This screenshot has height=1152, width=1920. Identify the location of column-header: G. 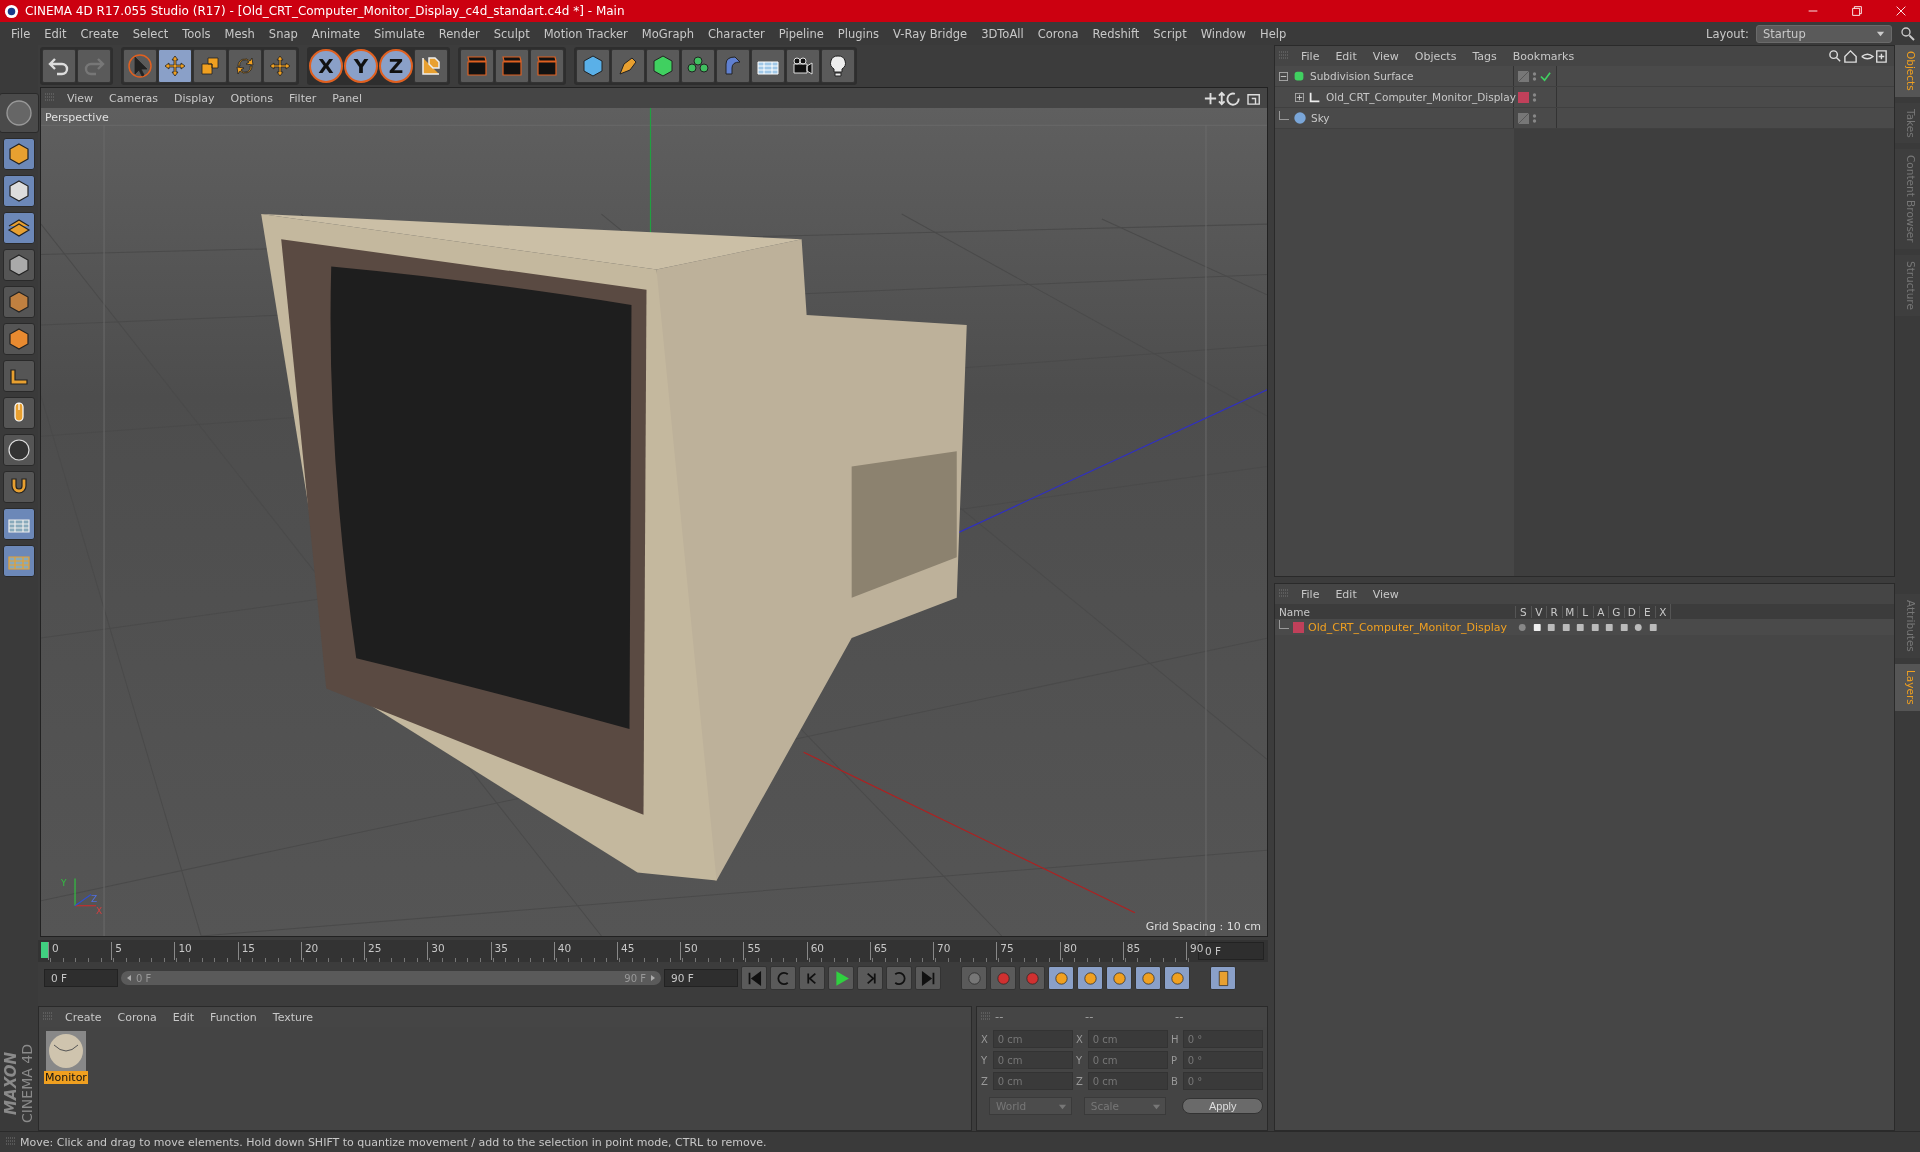
(1616, 611).